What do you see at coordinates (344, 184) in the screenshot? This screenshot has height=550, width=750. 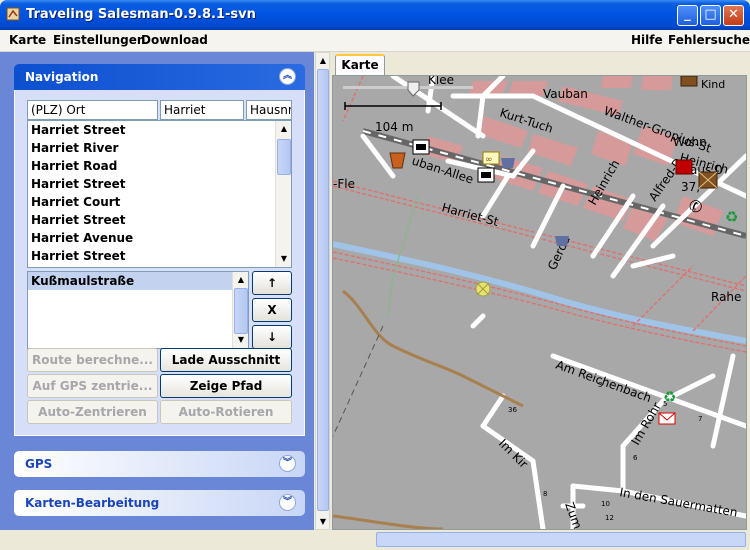 I see `map-label: -Fle` at bounding box center [344, 184].